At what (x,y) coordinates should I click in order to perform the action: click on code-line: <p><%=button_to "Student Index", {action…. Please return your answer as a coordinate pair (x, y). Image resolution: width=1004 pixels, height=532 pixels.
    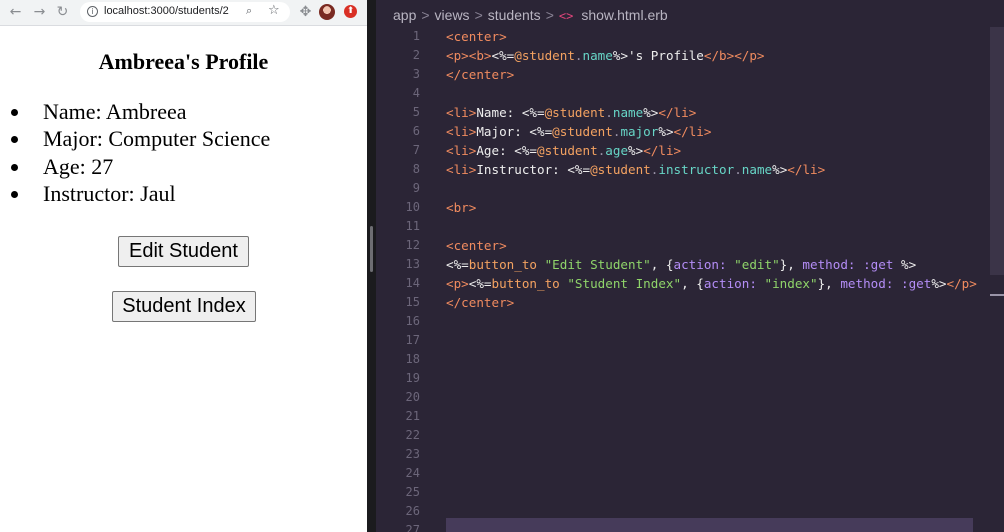
    Looking at the image, I should click on (711, 283).